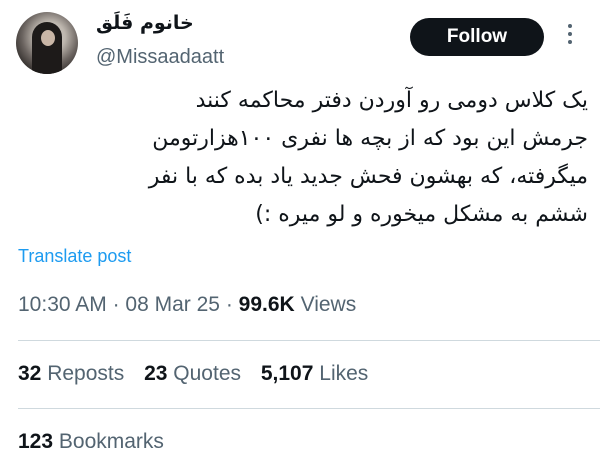 Image resolution: width=600 pixels, height=475 pixels. What do you see at coordinates (287, 373) in the screenshot?
I see `likes-count: 5,107` at bounding box center [287, 373].